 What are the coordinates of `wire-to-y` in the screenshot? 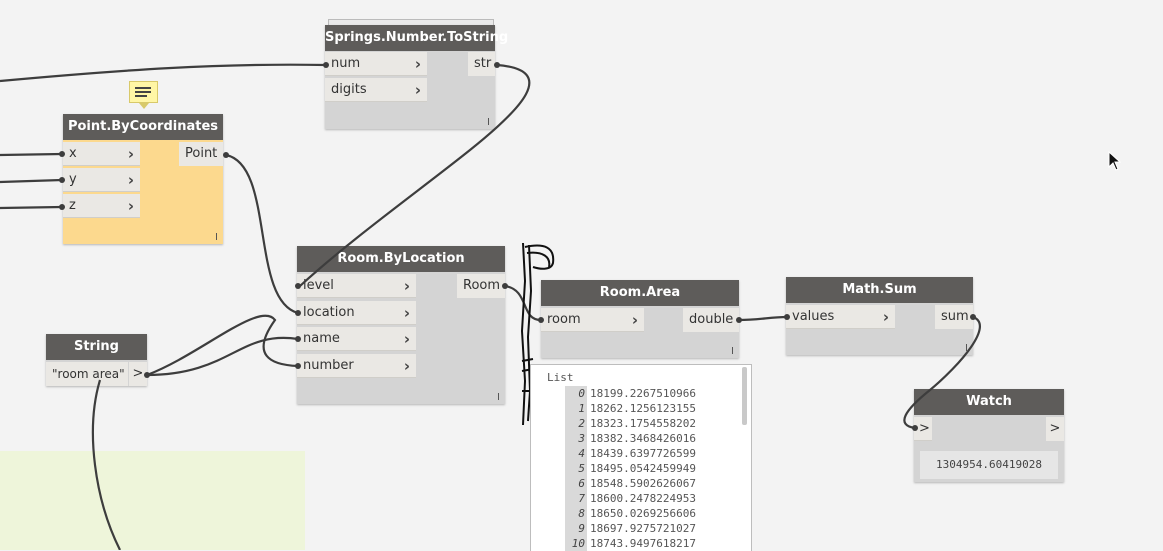 It's located at (31, 181).